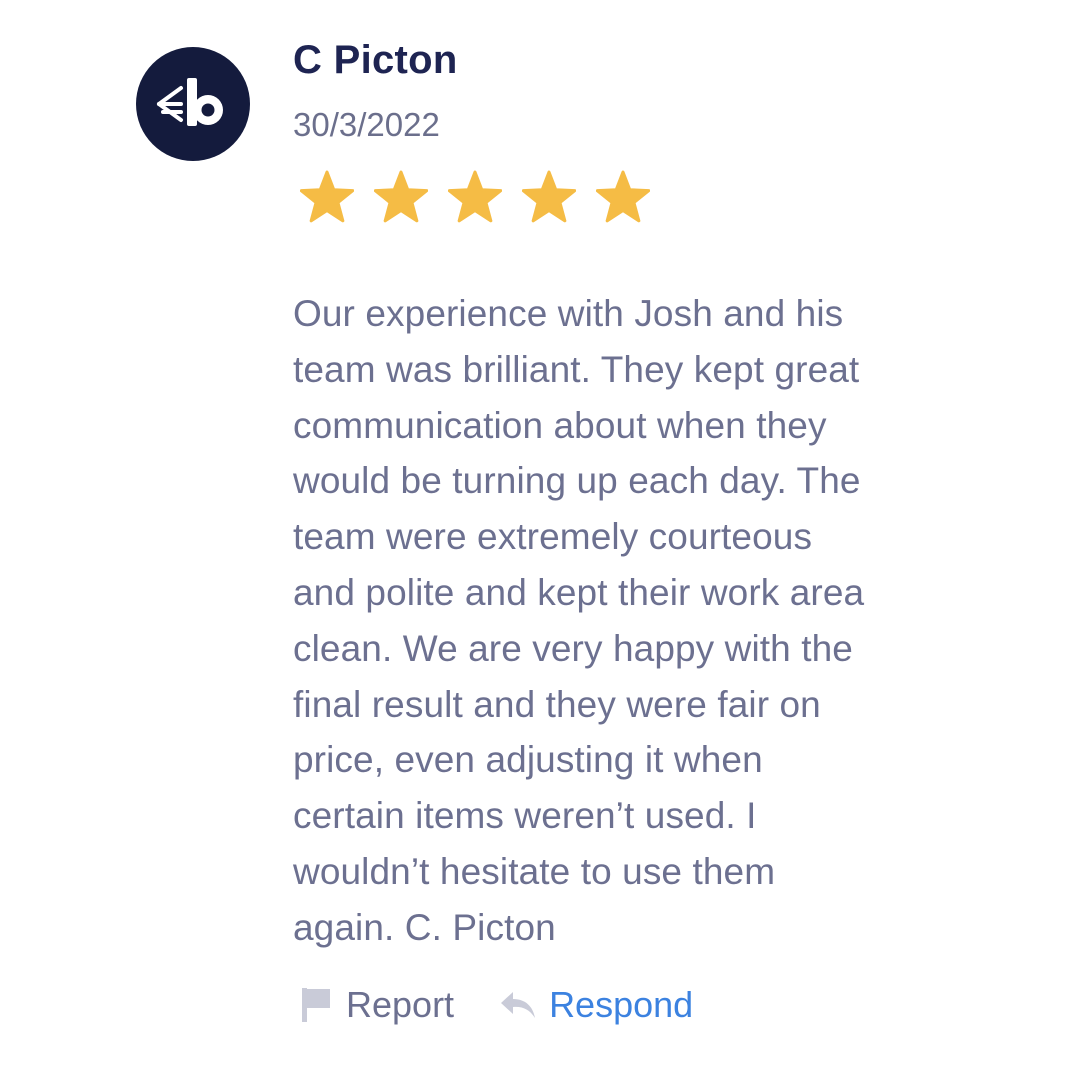  I want to click on respond-button: Respond, so click(596, 1005).